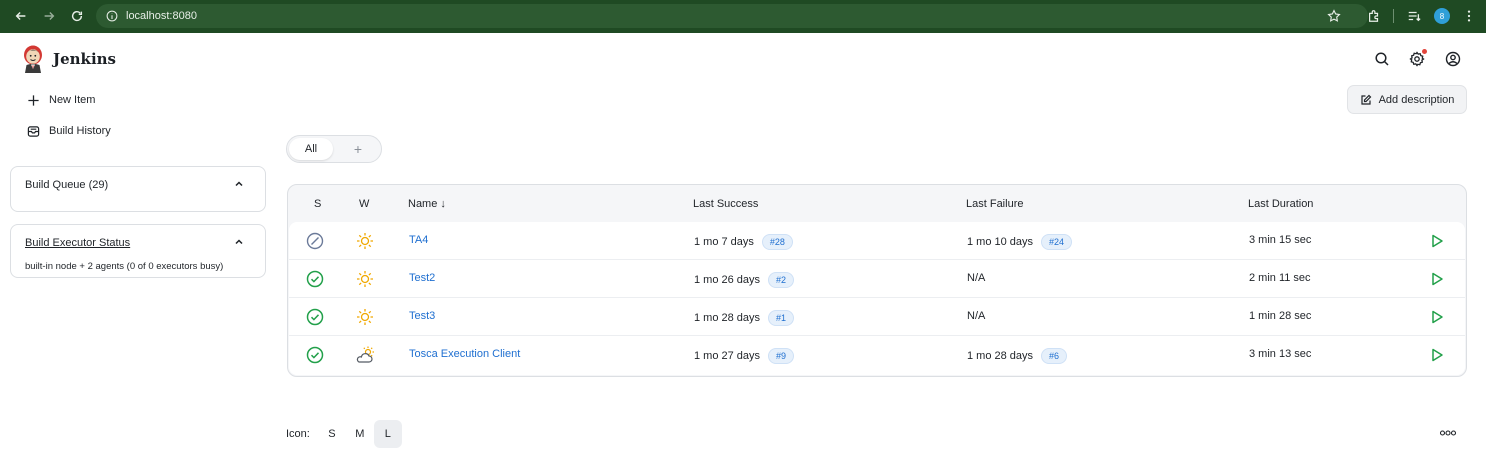  I want to click on sidebar-item-new-item: New Item, so click(60, 100).